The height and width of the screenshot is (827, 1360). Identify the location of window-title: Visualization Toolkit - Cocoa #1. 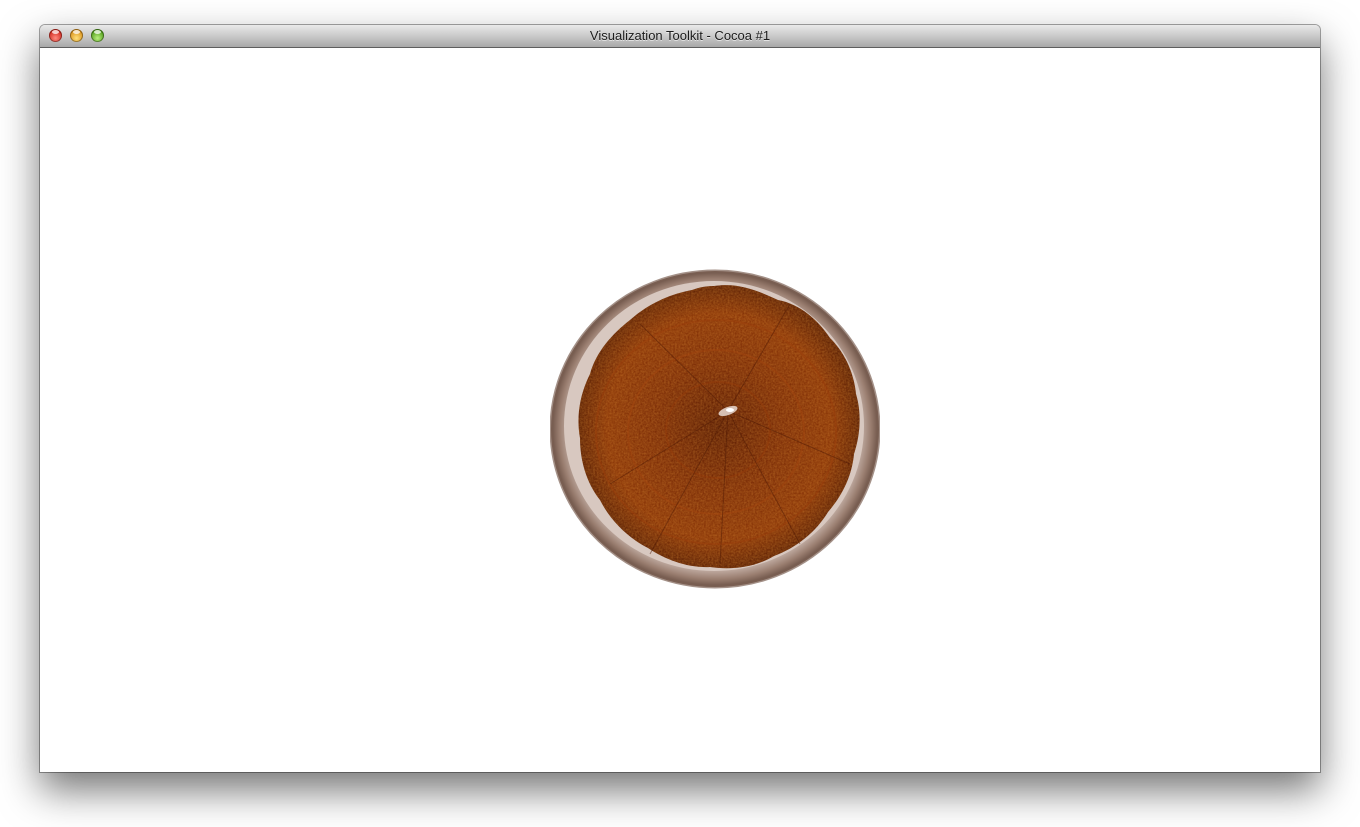
(680, 35).